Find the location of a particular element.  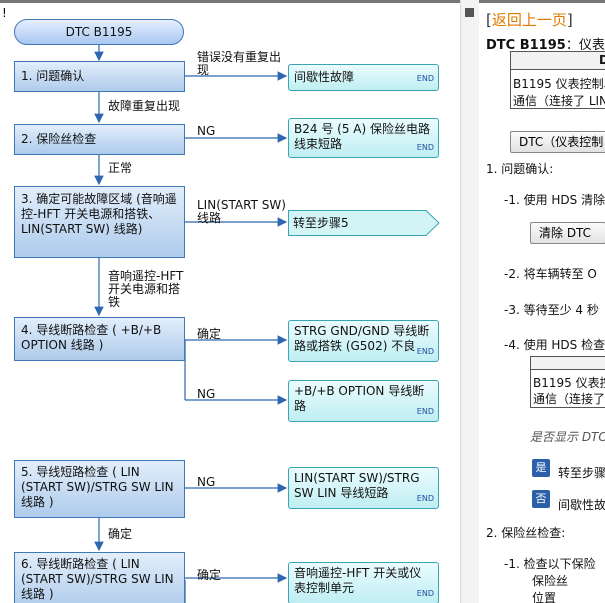

flow-step-2: 2. 保险丝检查 is located at coordinates (99, 139).